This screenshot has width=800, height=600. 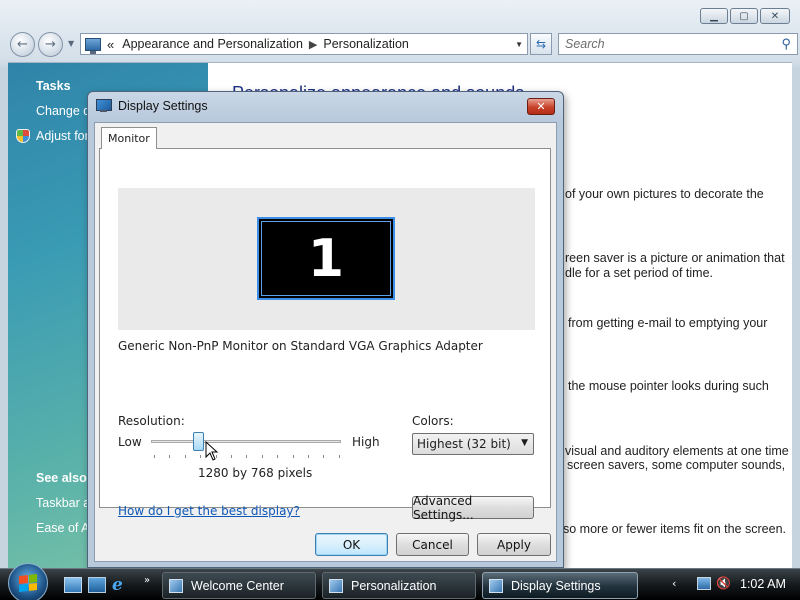 I want to click on search-placeholder: Search, so click(x=585, y=44).